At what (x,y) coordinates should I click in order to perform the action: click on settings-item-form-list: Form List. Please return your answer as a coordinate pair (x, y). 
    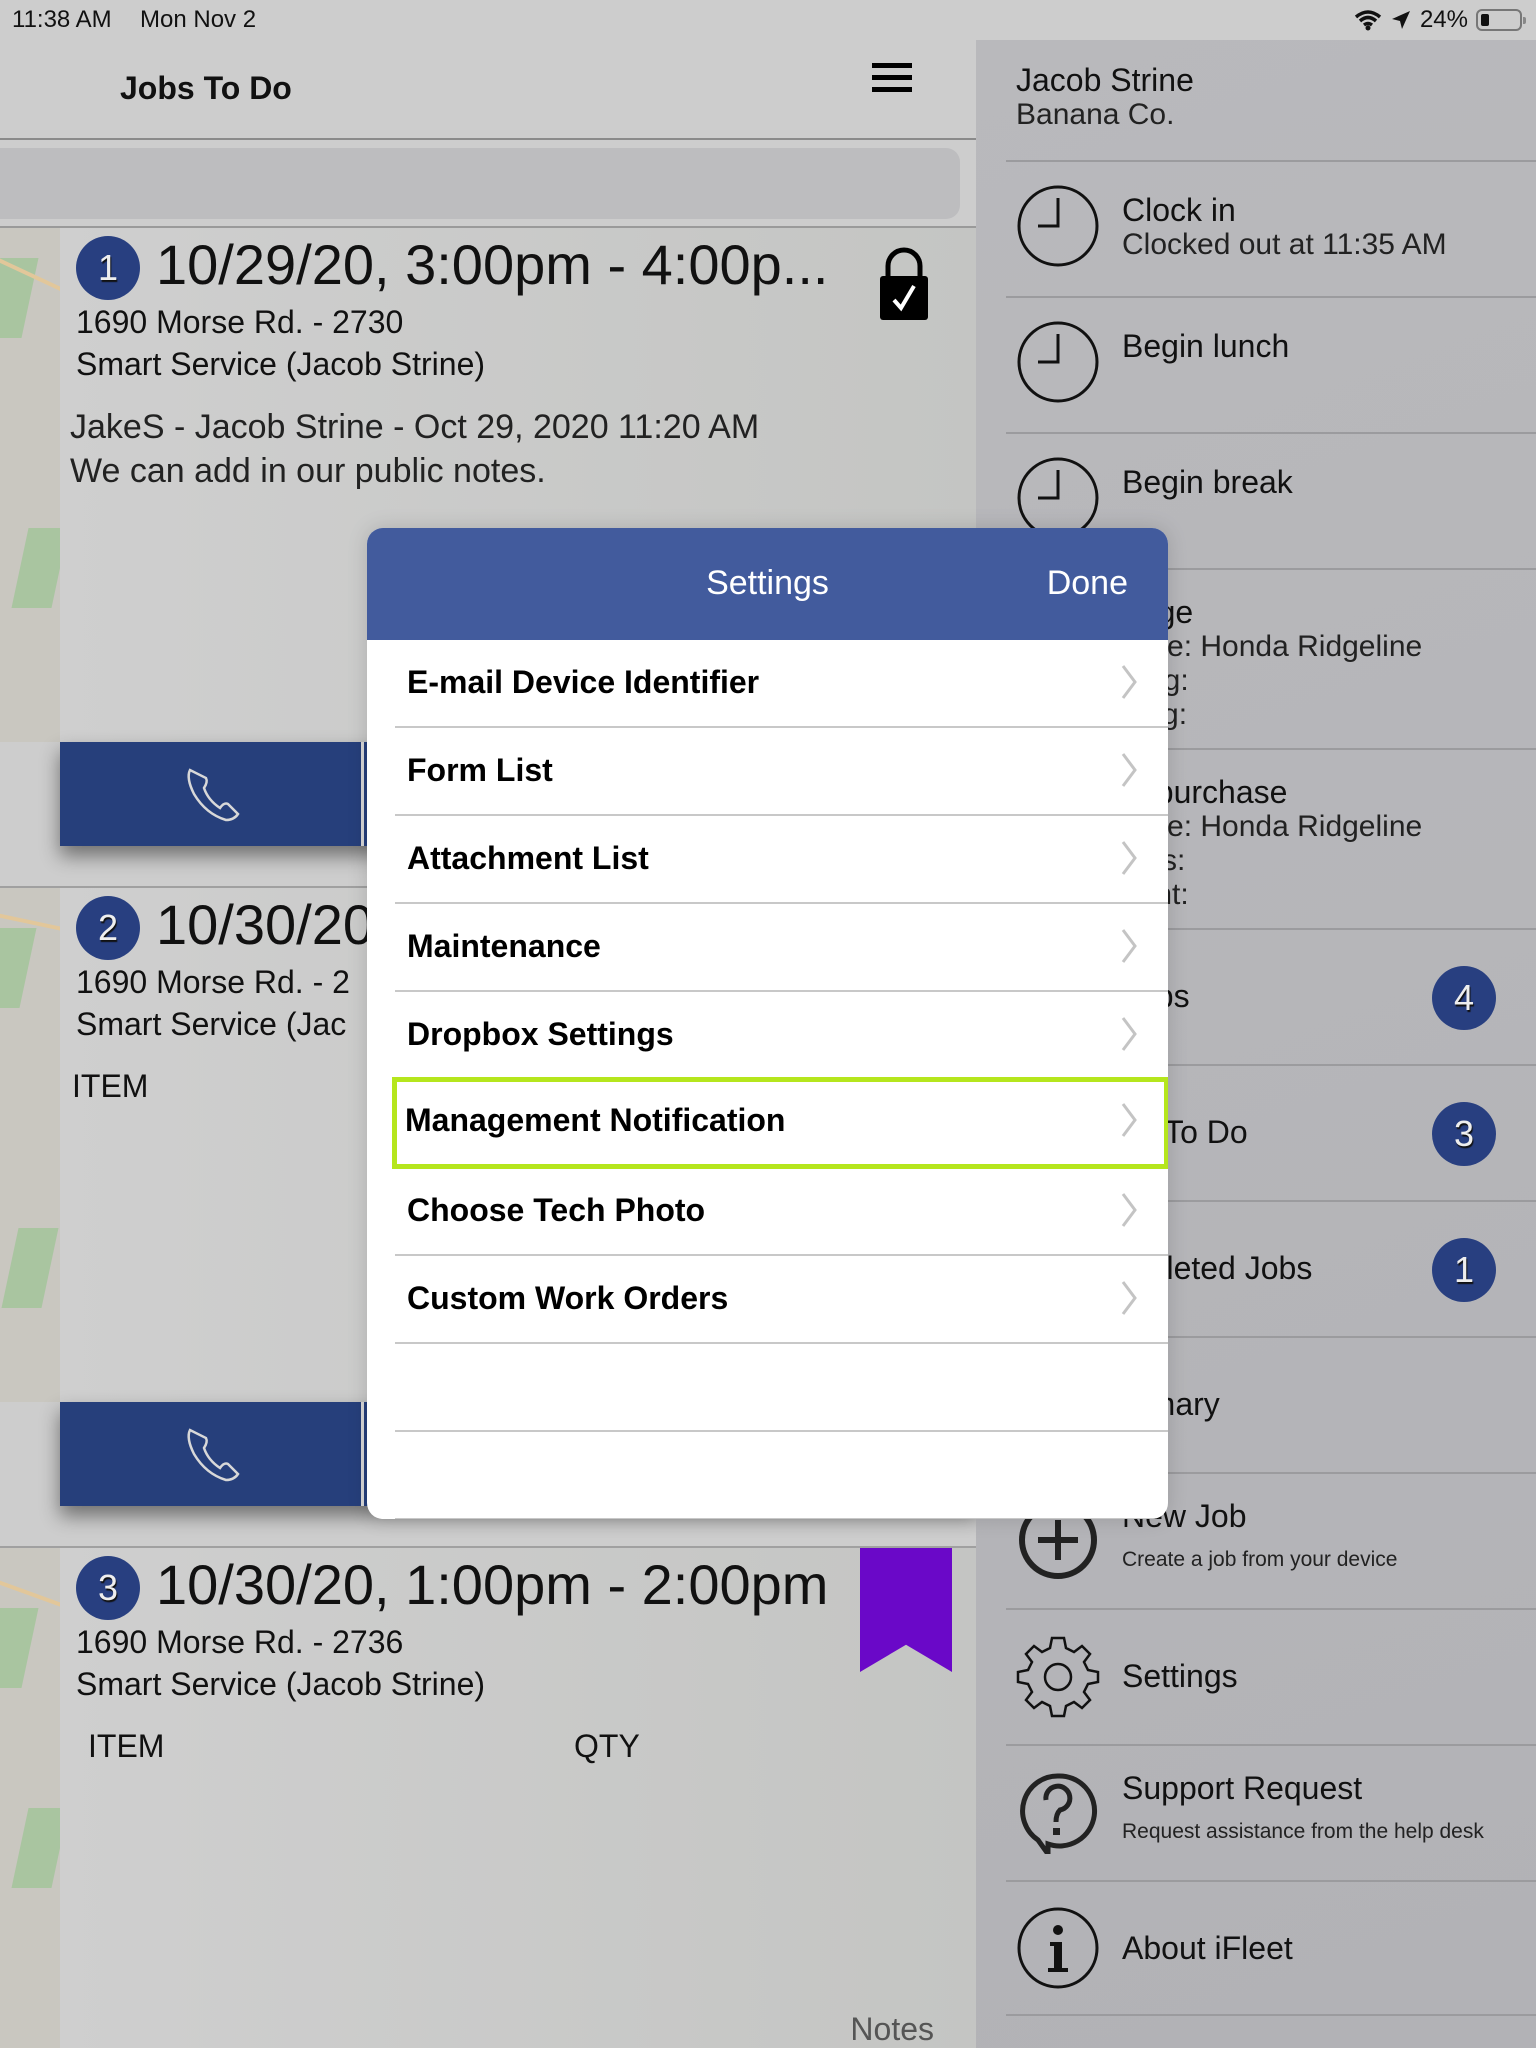
    Looking at the image, I should click on (781, 772).